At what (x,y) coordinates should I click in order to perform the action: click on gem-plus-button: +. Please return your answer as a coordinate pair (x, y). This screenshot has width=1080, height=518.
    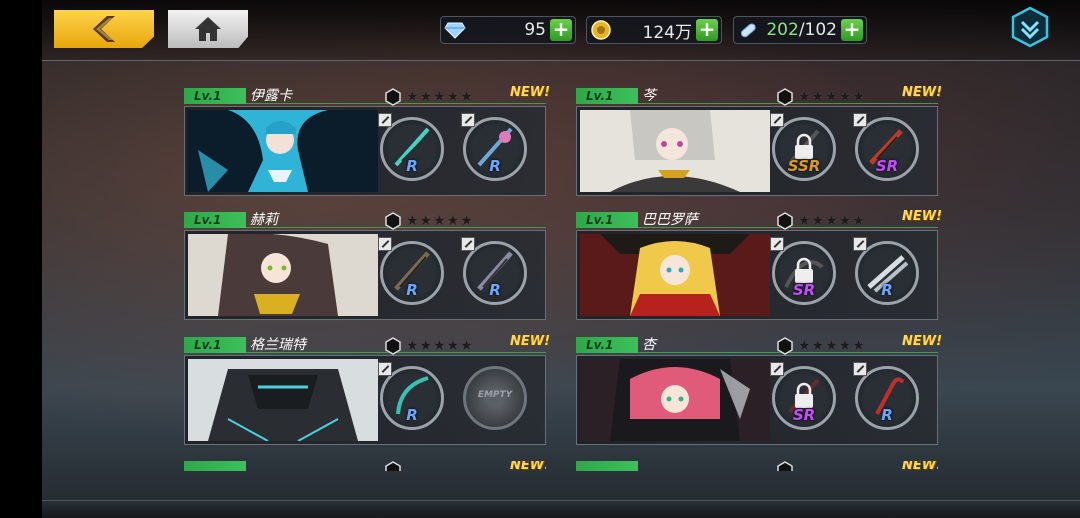
    Looking at the image, I should click on (561, 30).